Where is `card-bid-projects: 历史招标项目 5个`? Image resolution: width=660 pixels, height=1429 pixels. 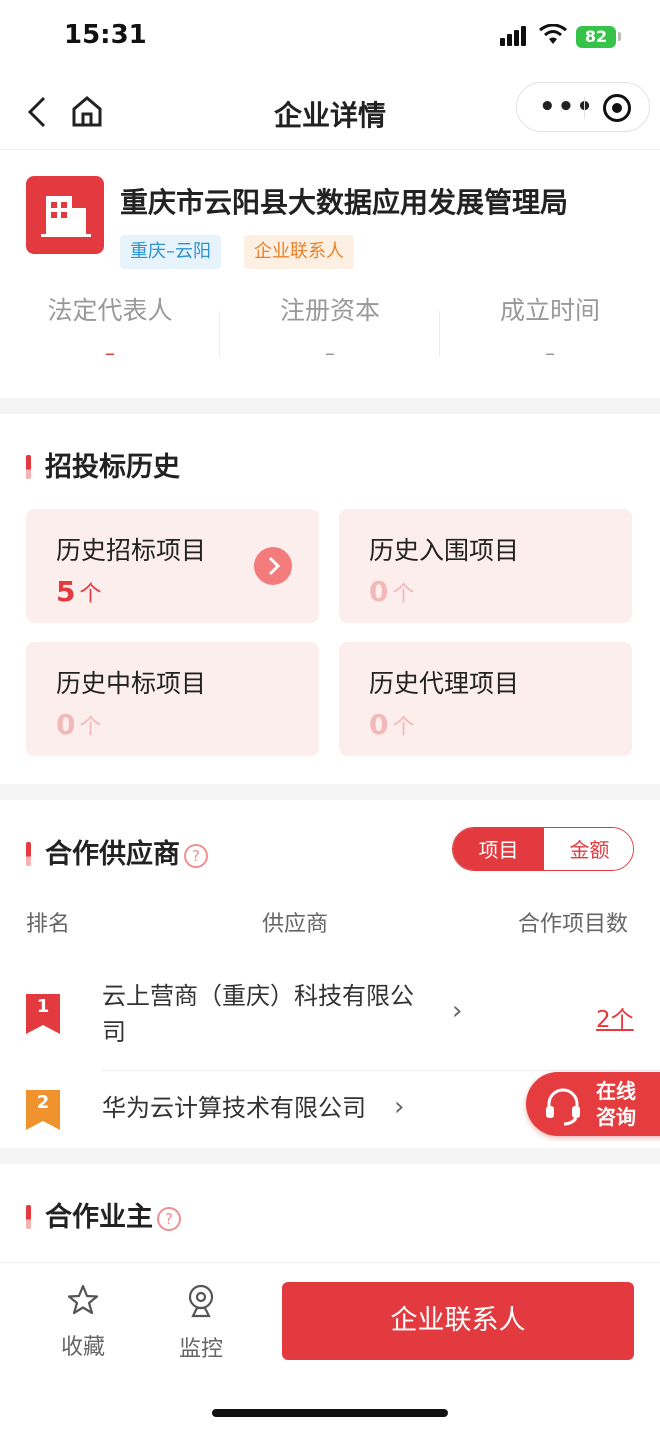
card-bid-projects: 历史招标项目 5个 is located at coordinates (172, 566).